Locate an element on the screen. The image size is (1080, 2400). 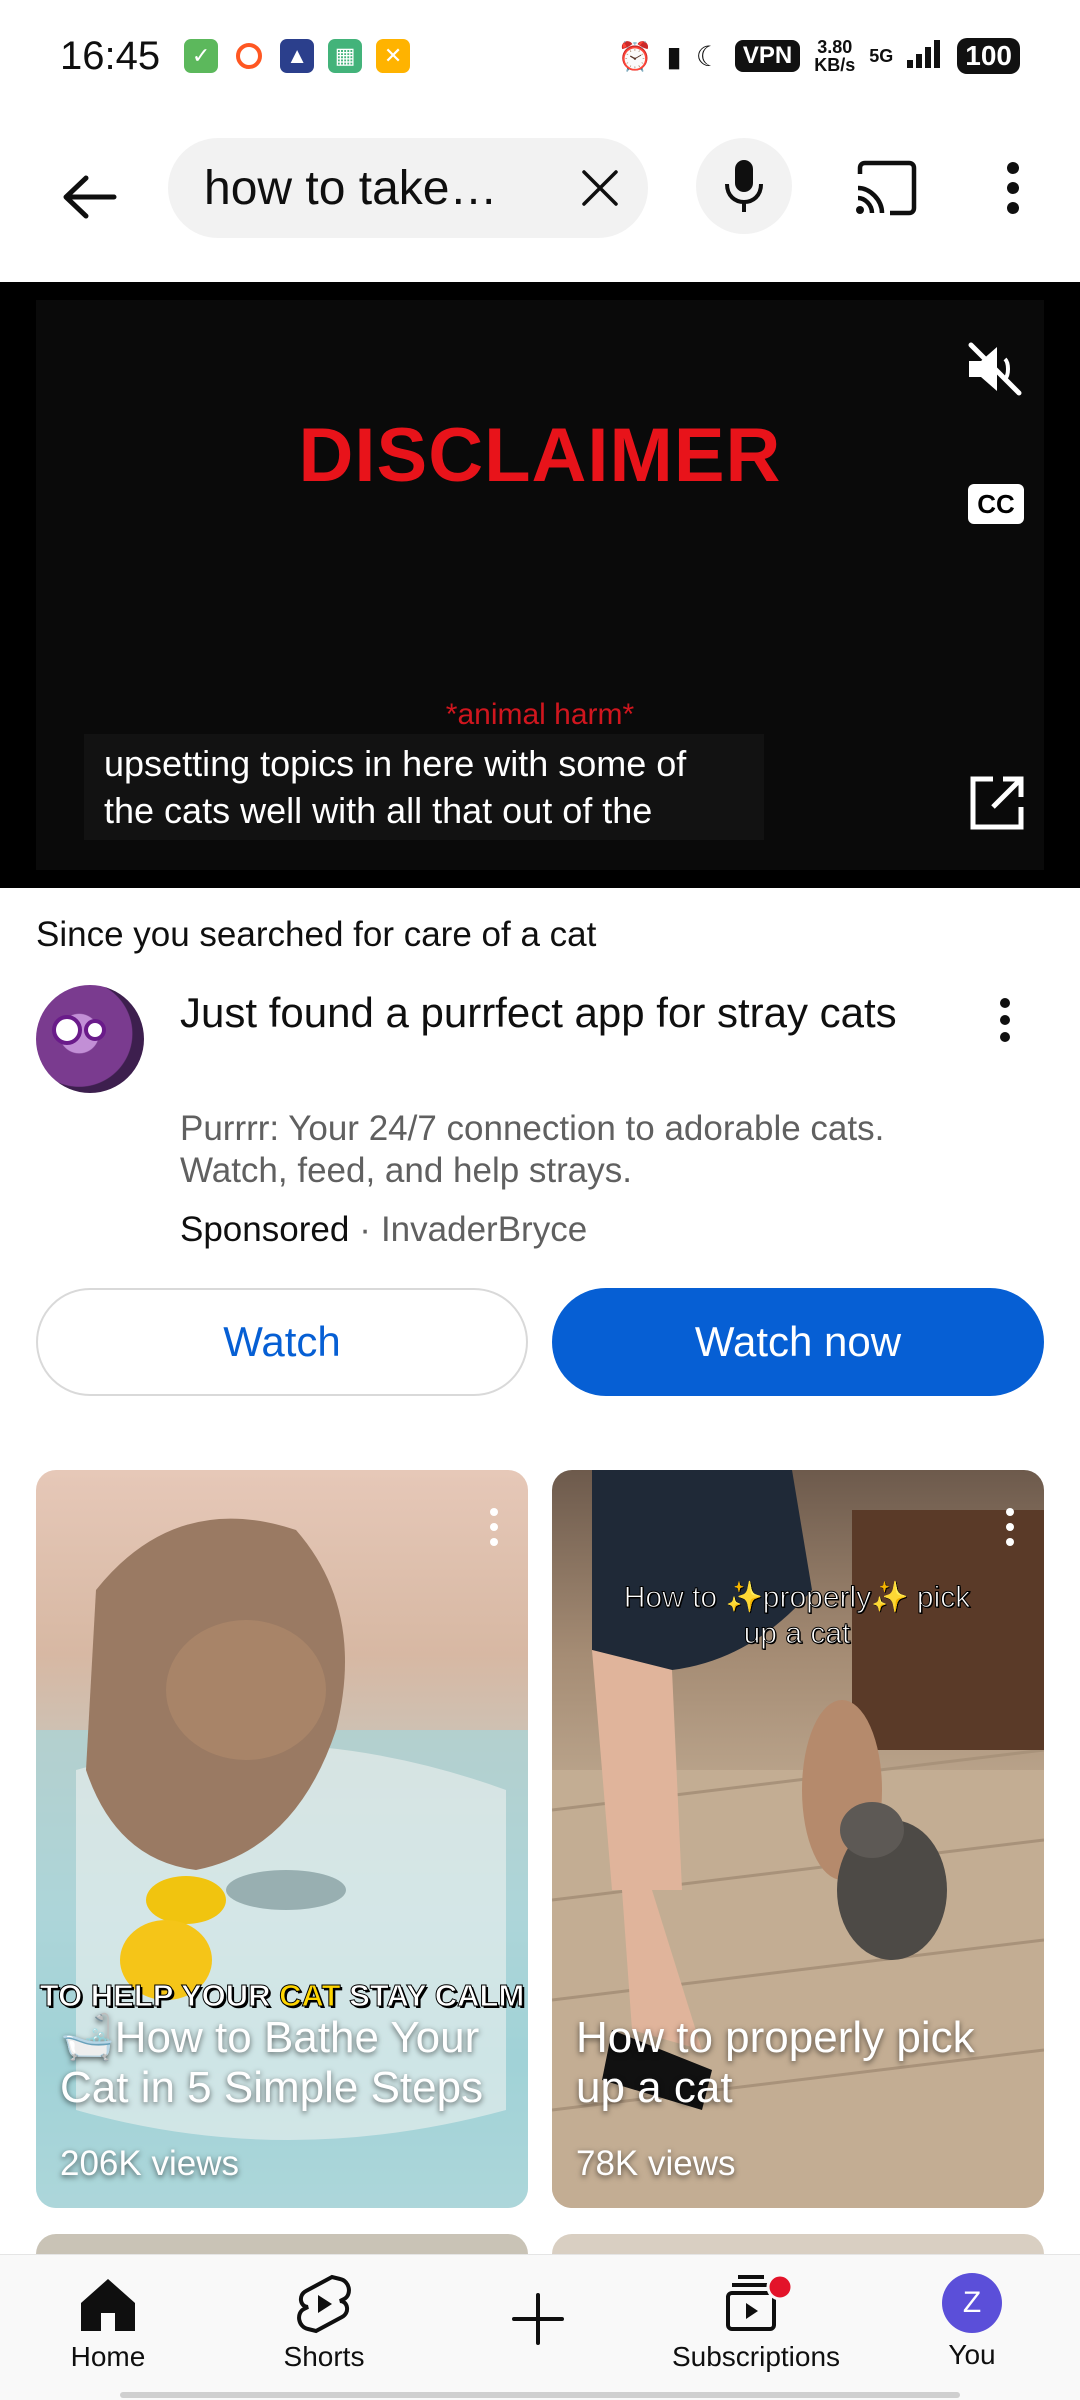
video-headline: DISCLAIMER is located at coordinates (540, 455).